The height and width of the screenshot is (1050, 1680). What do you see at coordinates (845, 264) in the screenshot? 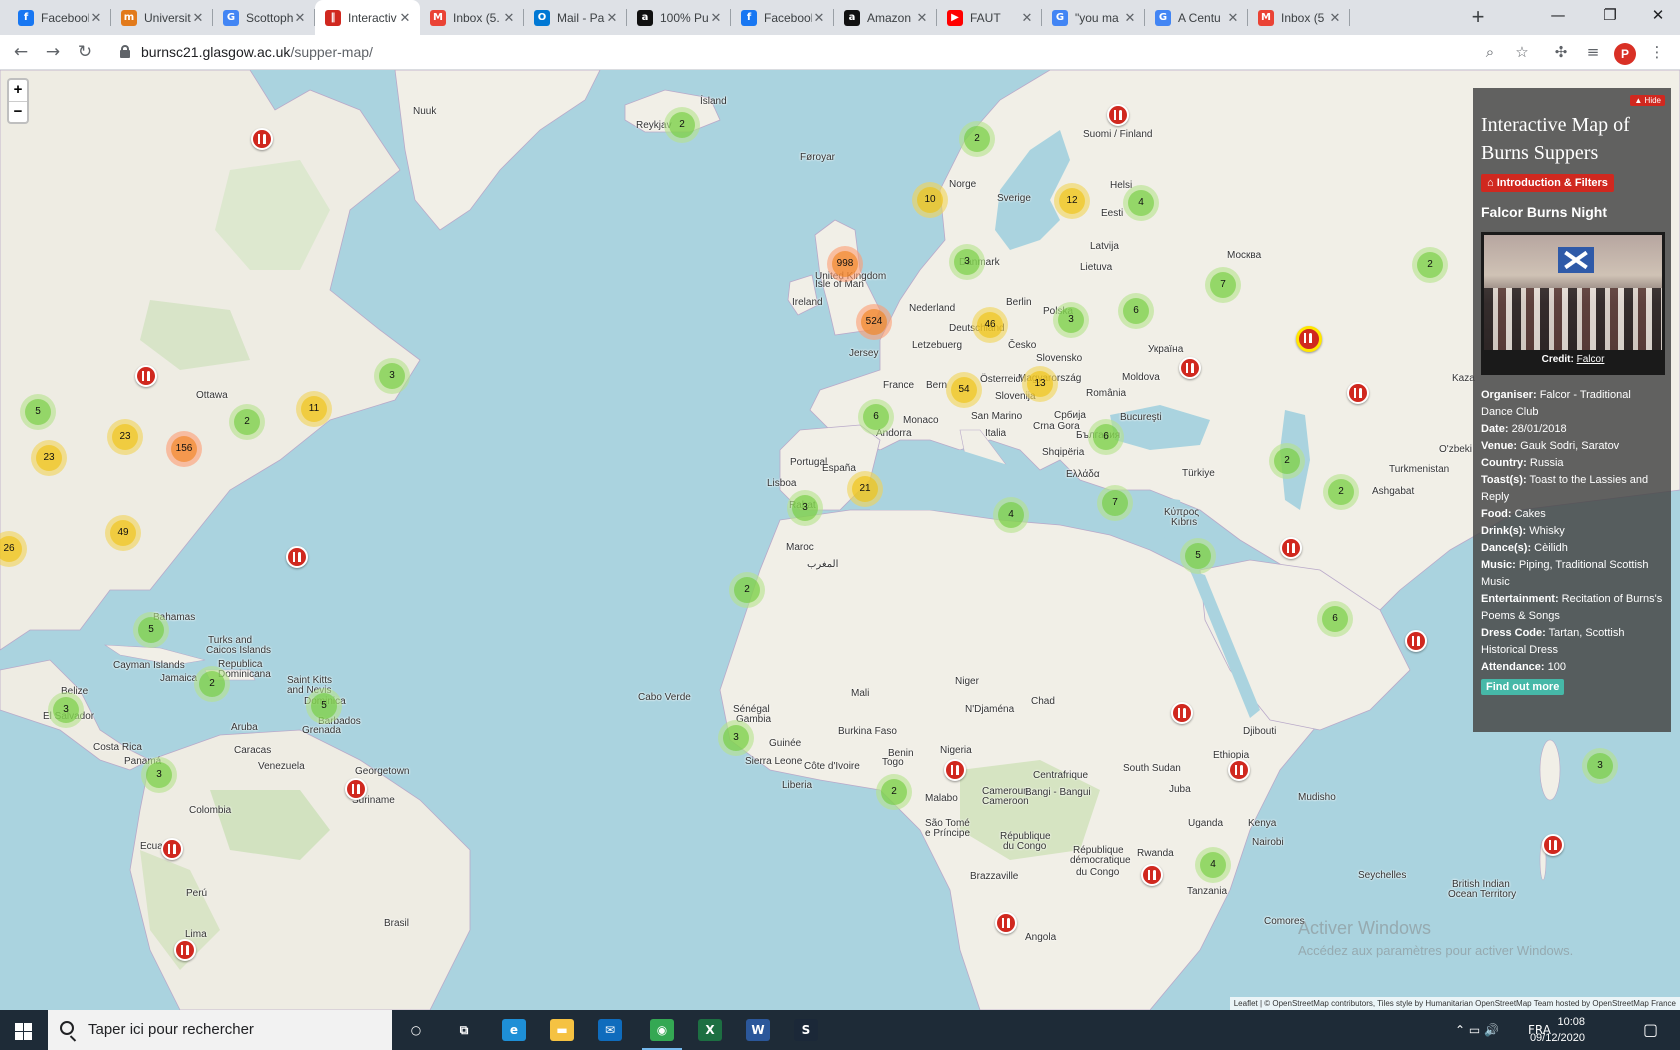
I see `marker-cluster: 998` at bounding box center [845, 264].